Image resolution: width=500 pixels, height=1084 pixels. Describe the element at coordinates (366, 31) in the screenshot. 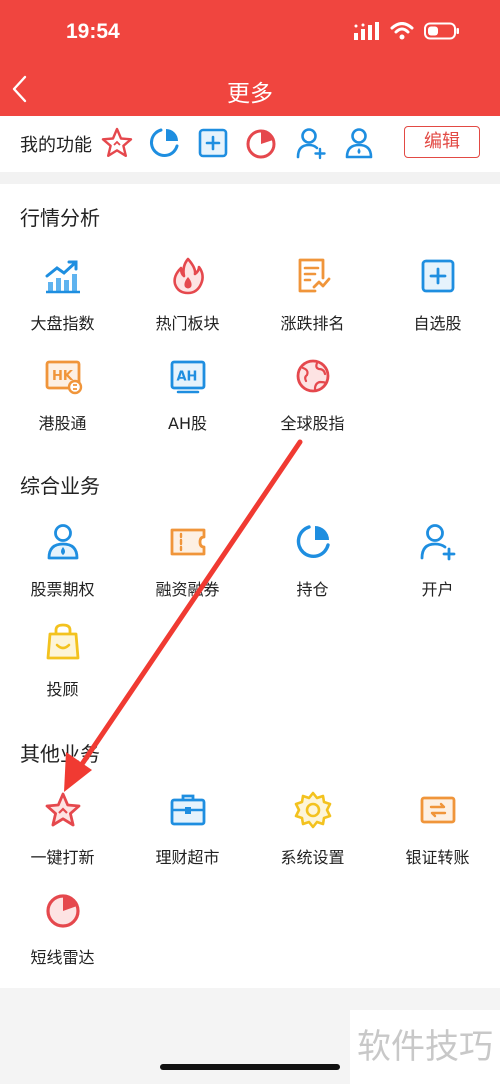

I see `signal-icon` at that location.